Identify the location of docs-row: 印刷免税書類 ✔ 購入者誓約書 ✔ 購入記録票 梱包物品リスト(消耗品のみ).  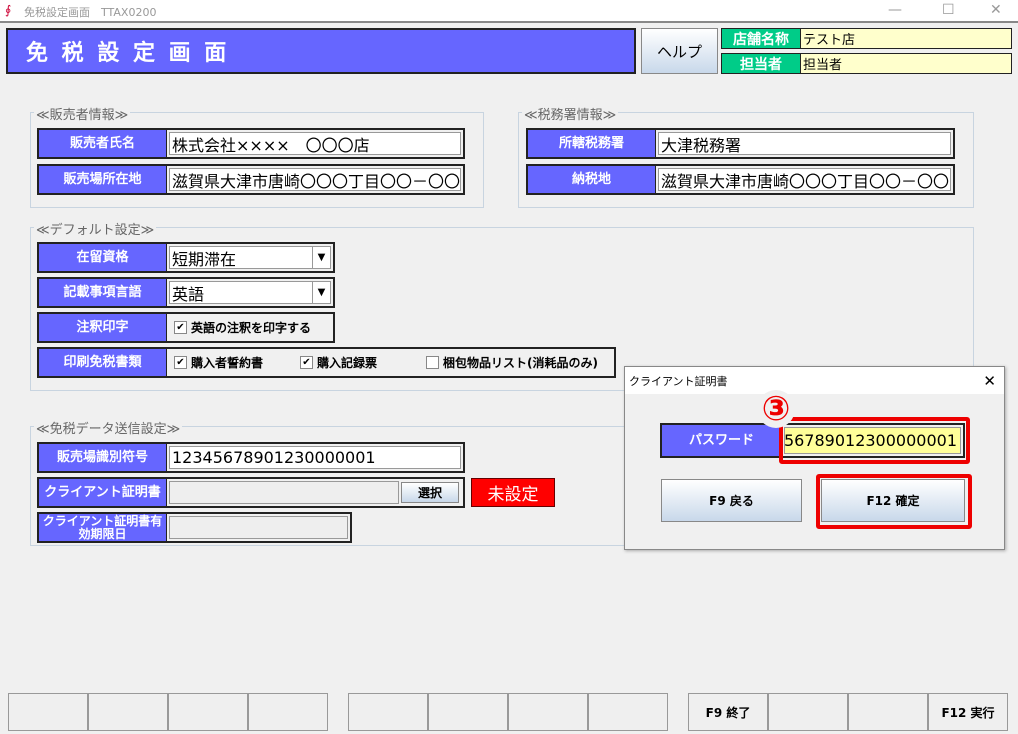
(326, 362).